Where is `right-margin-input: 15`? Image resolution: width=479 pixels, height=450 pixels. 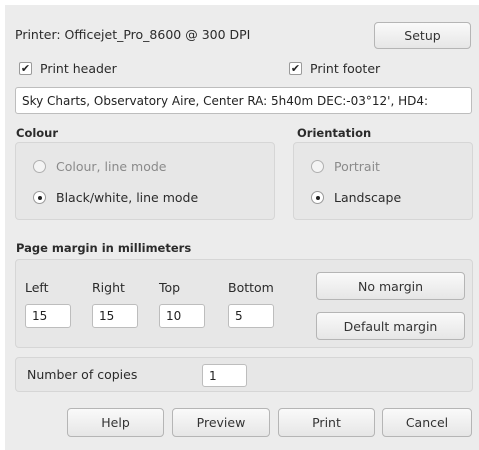 right-margin-input: 15 is located at coordinates (115, 316).